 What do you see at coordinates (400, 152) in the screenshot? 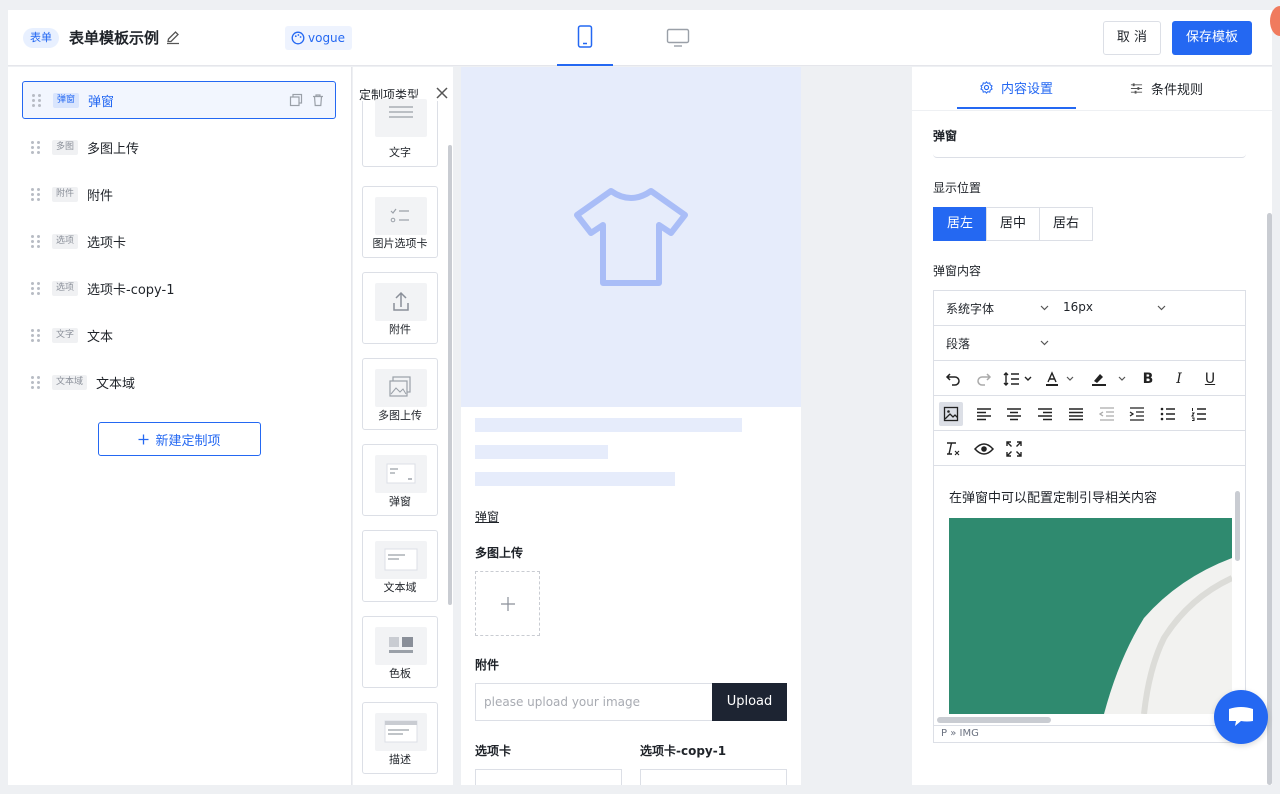
I see `type-label: 文字` at bounding box center [400, 152].